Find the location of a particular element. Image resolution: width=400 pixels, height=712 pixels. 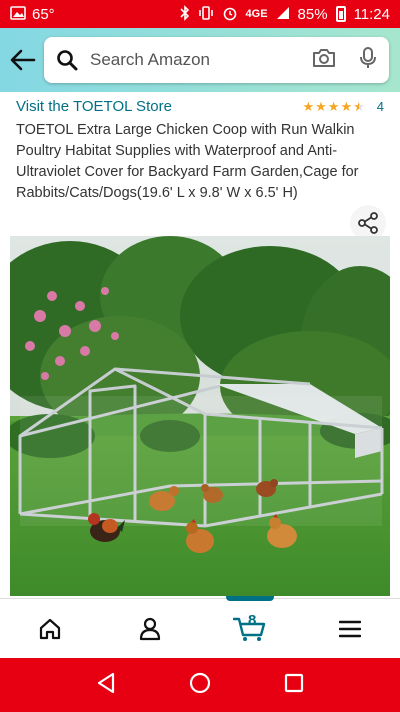

star-rating: ★ ★ ★ ★ ★ is located at coordinates (333, 106).